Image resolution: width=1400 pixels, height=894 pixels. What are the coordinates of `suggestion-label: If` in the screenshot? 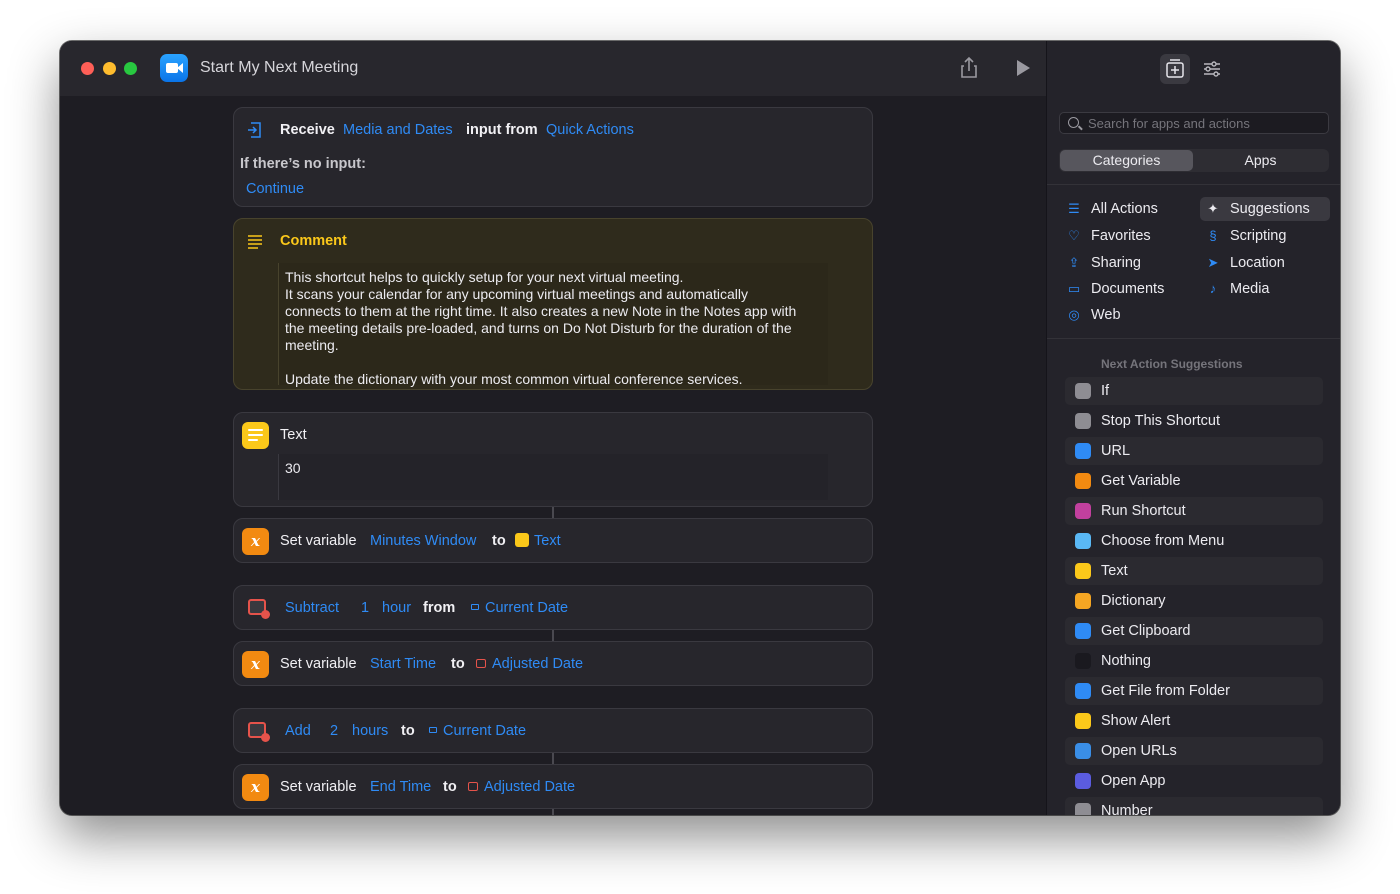 It's located at (1105, 391).